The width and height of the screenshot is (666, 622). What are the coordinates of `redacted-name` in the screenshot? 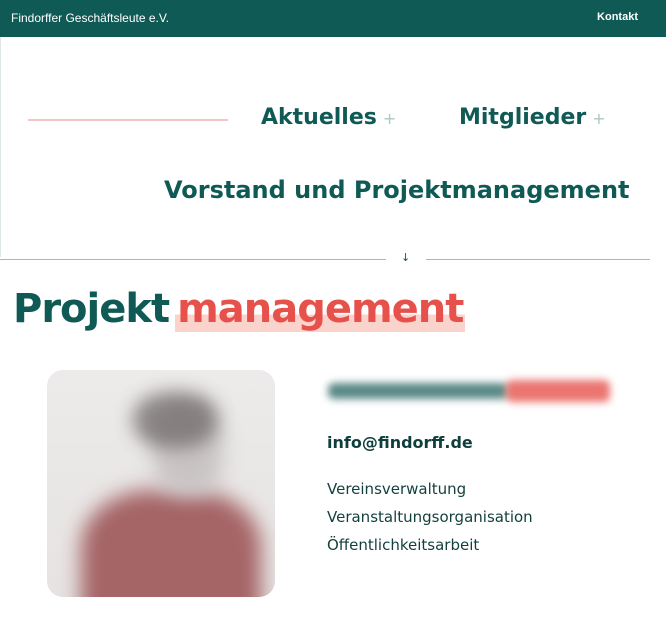 It's located at (470, 391).